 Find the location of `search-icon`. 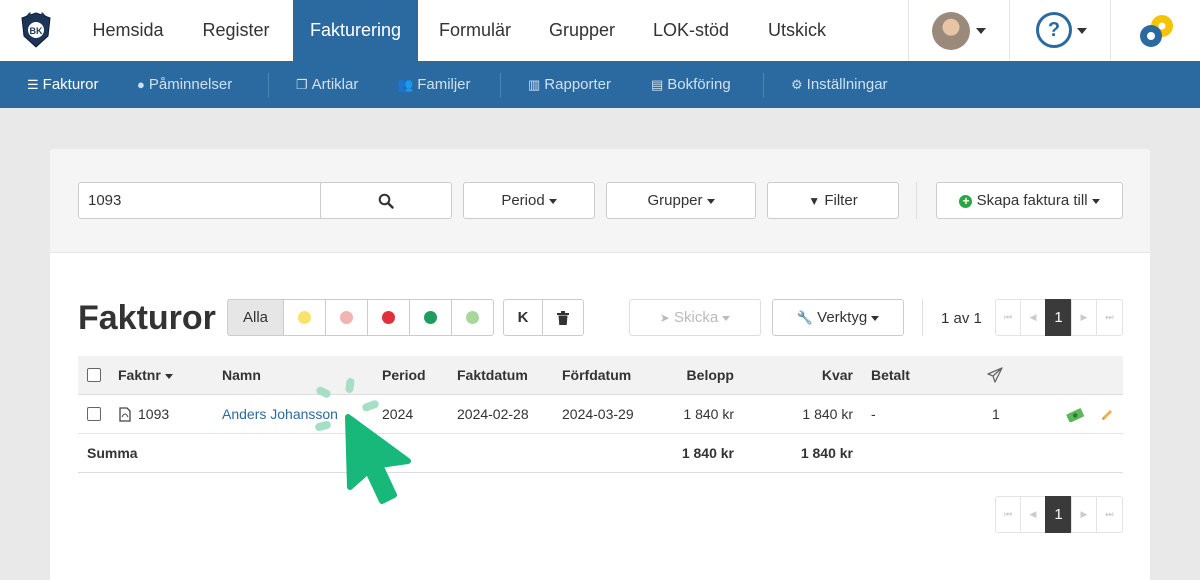

search-icon is located at coordinates (386, 201).